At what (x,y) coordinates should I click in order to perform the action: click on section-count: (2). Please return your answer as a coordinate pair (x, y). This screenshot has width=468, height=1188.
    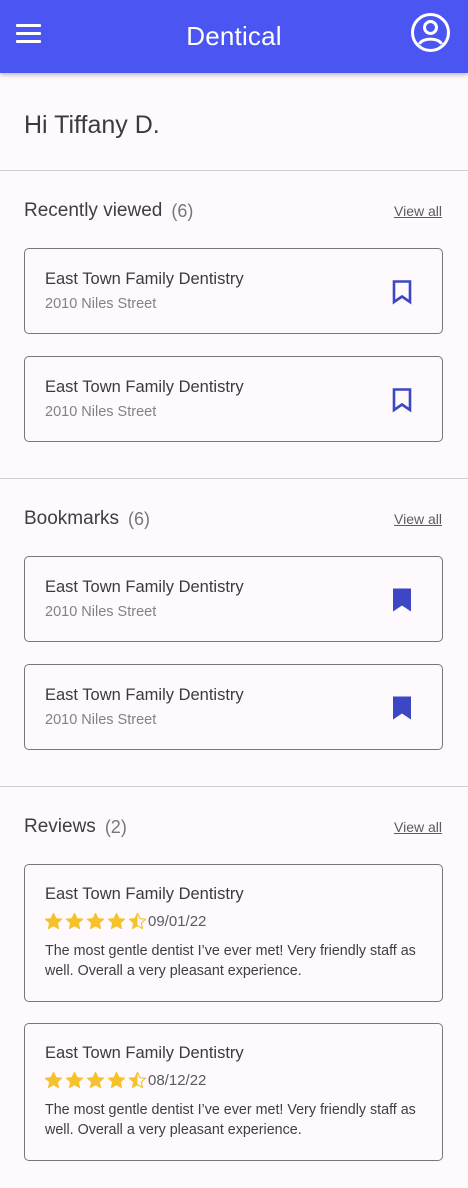
    Looking at the image, I should click on (115, 826).